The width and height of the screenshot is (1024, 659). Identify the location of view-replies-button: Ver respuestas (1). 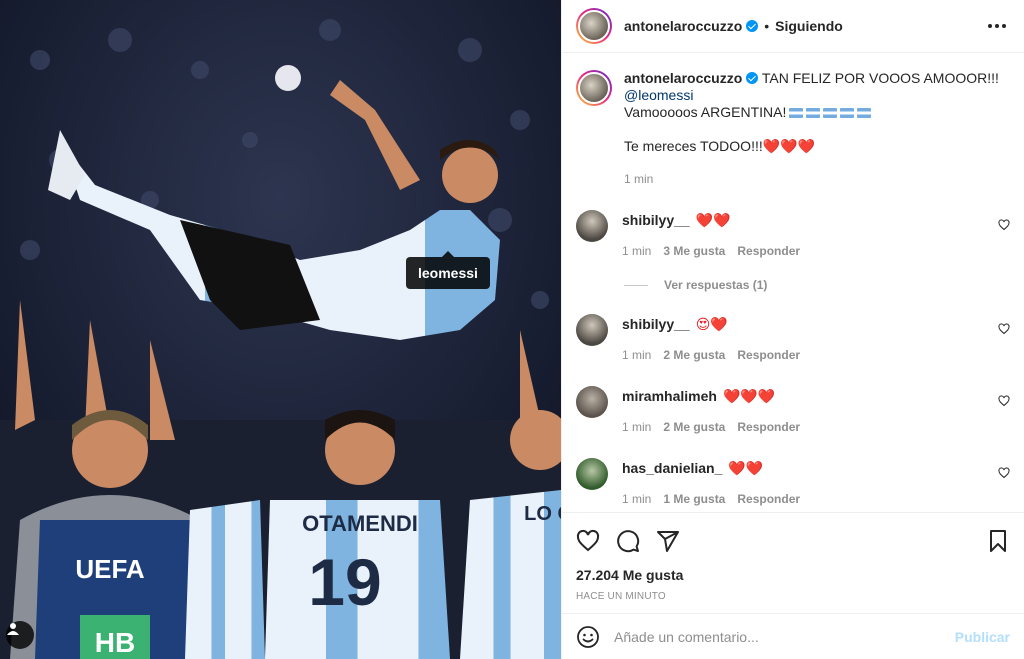
(817, 285).